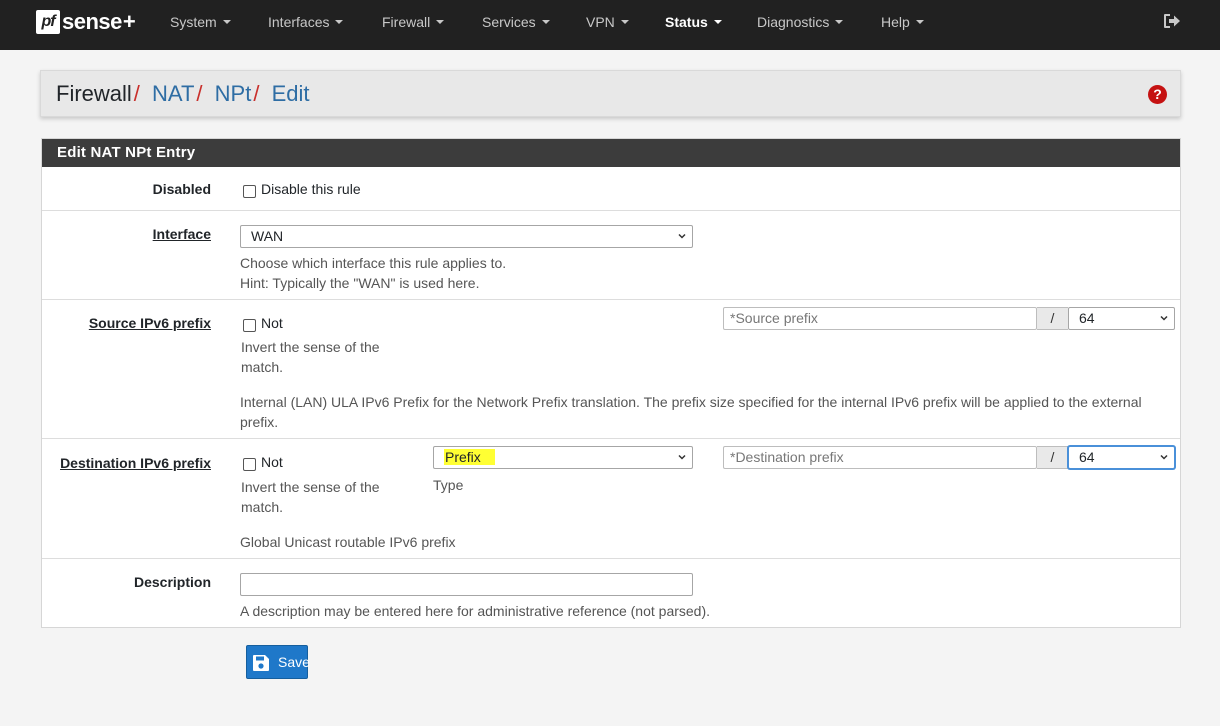  Describe the element at coordinates (466, 236) in the screenshot. I see `interface-select: WAN` at that location.